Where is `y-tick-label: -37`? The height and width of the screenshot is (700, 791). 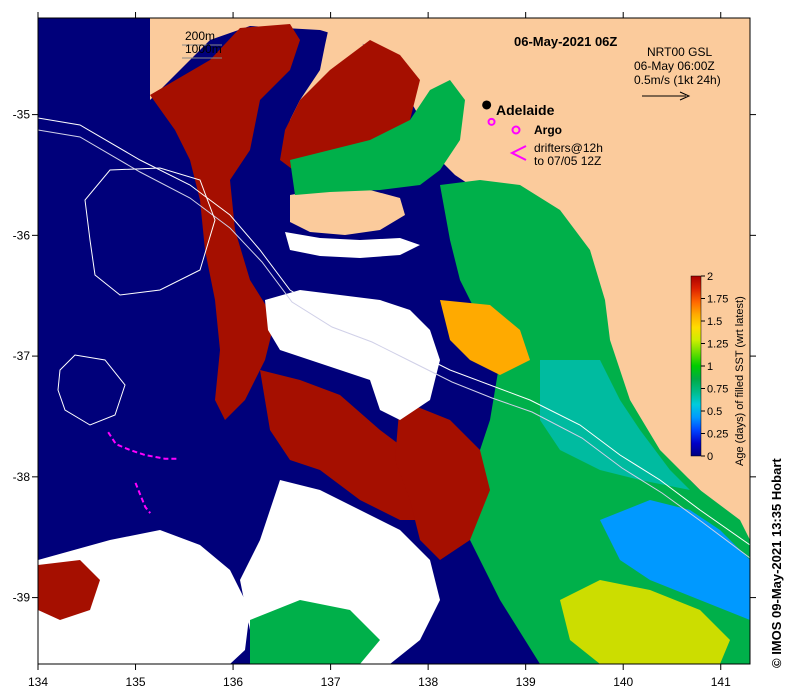 y-tick-label: -37 is located at coordinates (22, 356).